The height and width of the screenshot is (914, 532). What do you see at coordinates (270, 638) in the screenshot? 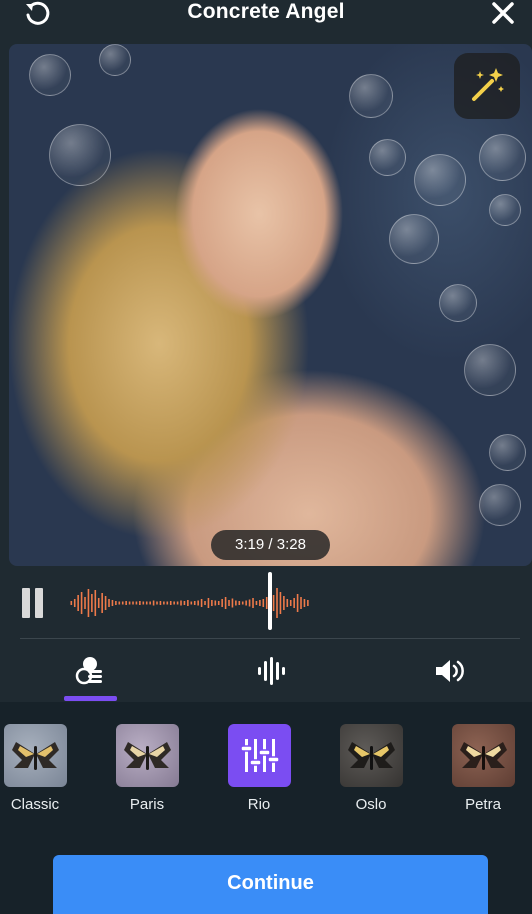
I see `divider` at bounding box center [270, 638].